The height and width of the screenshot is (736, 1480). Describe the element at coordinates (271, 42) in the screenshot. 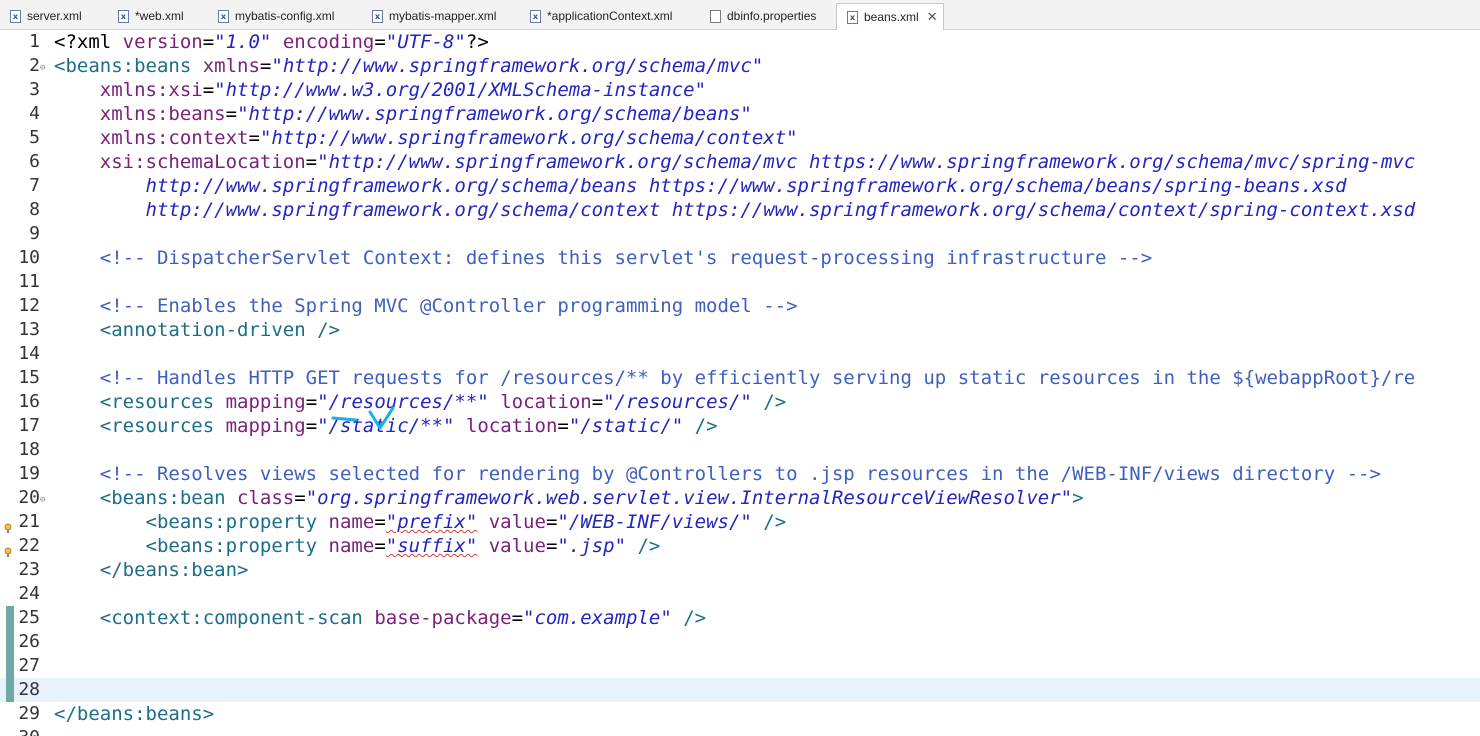

I see `code-text: <?xml version="1.0" encoding="UTF-8"?>` at that location.